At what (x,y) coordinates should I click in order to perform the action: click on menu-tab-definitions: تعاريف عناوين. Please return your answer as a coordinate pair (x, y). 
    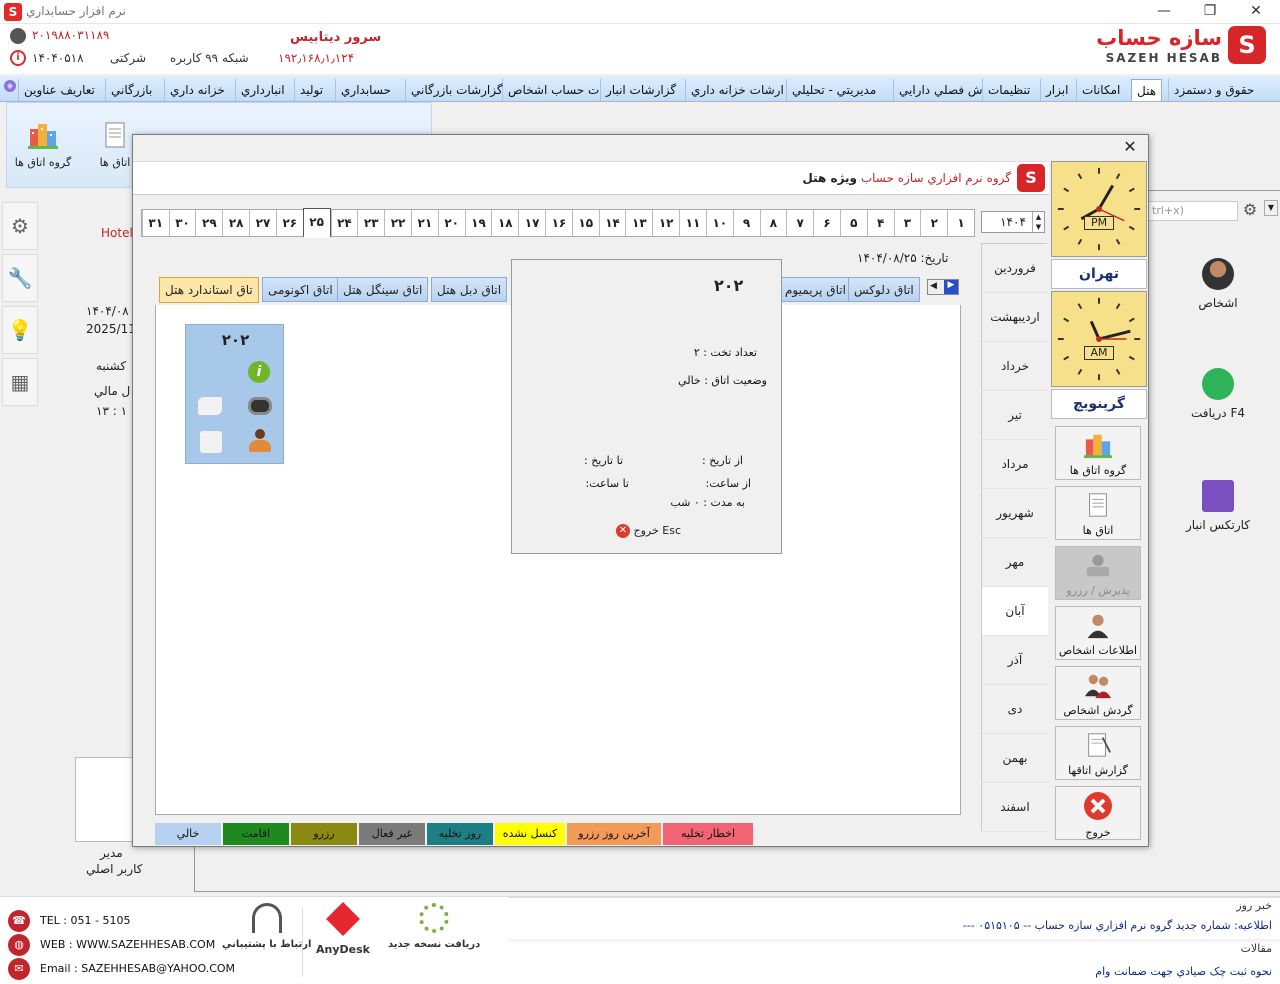
    Looking at the image, I should click on (59, 90).